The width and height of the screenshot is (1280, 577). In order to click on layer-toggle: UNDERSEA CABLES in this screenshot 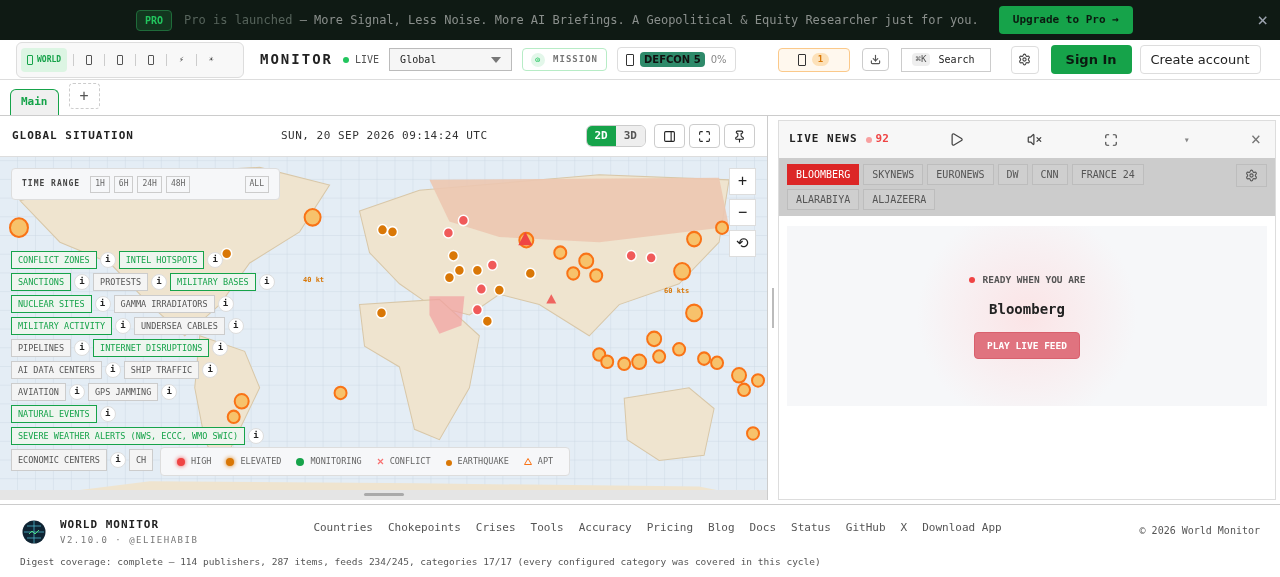, I will do `click(179, 326)`.